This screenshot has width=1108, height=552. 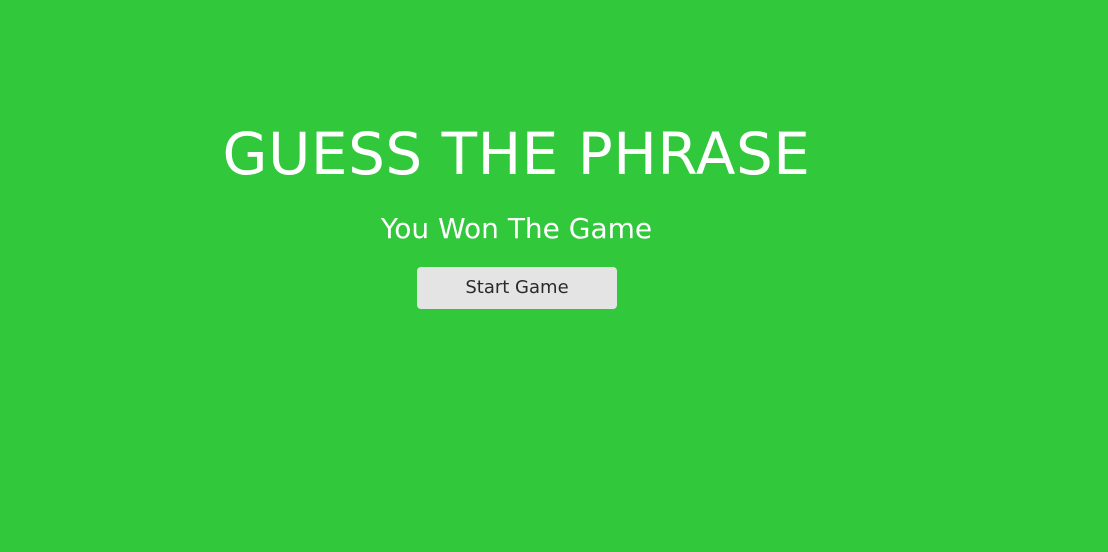 I want to click on start-game-button: Start Game, so click(x=517, y=288).